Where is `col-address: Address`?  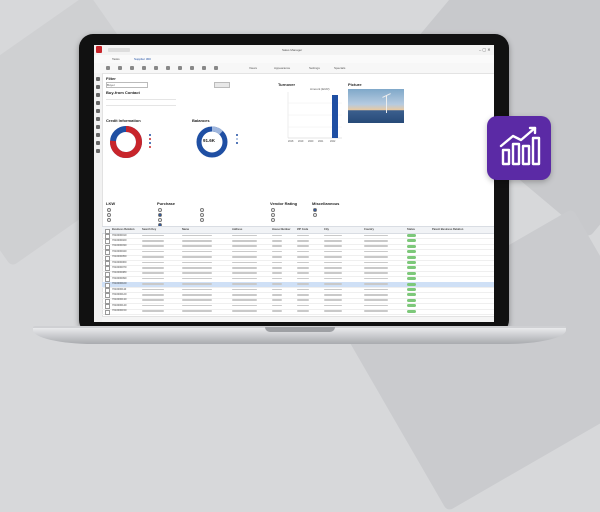
col-address: Address is located at coordinates (237, 229).